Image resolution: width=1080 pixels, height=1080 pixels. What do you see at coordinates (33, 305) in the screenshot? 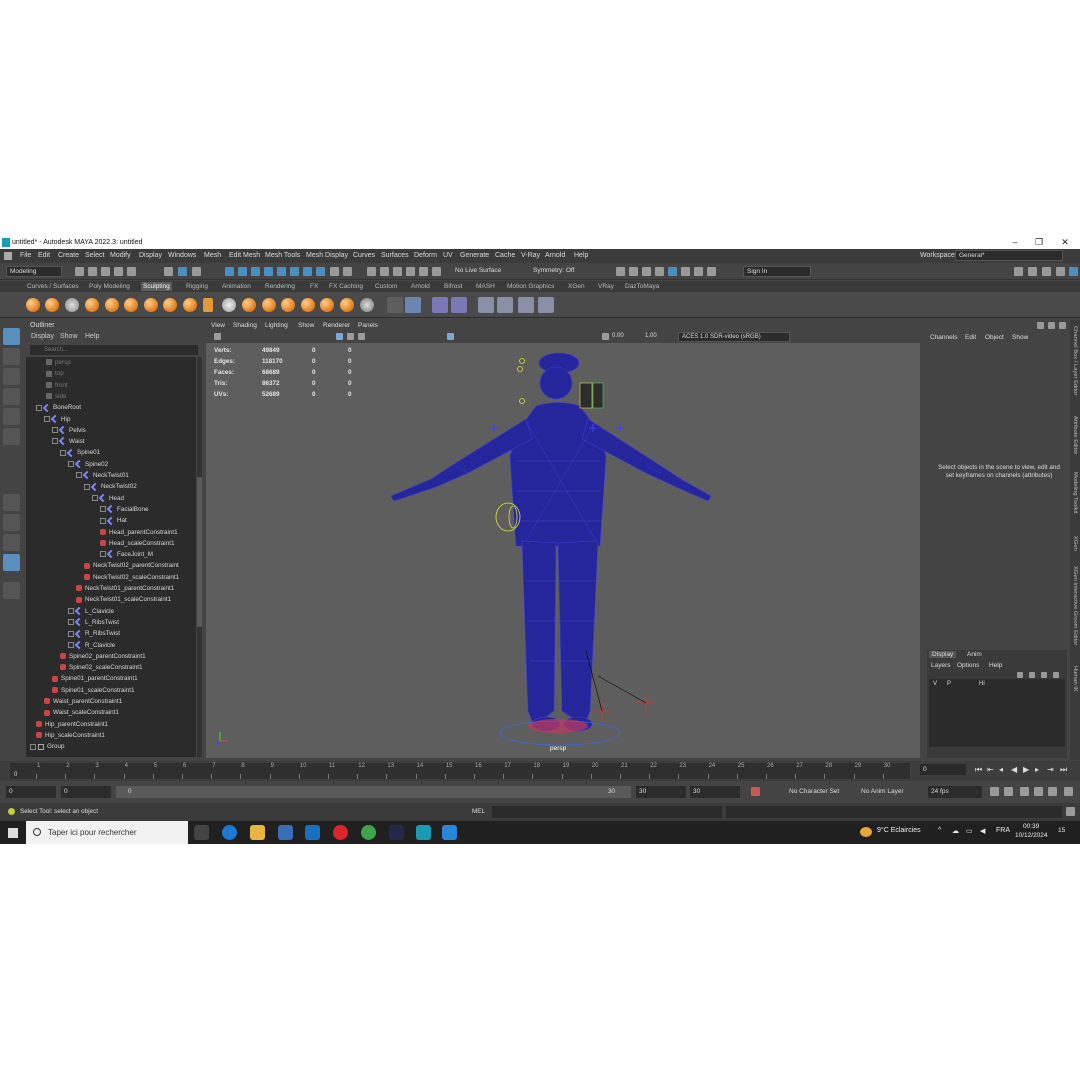
I see `sculpt-tool-icon` at bounding box center [33, 305].